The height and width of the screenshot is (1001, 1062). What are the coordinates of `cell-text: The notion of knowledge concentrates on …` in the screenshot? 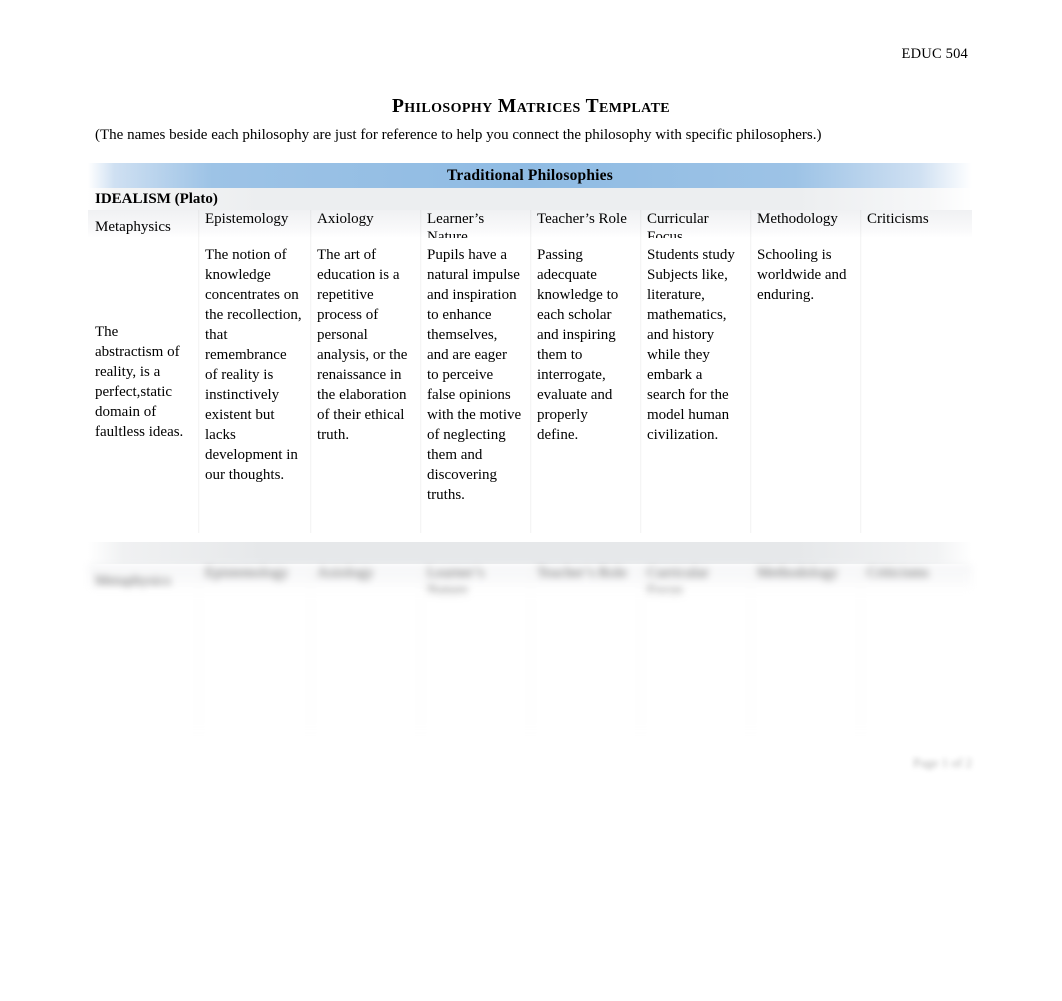 It's located at (253, 365).